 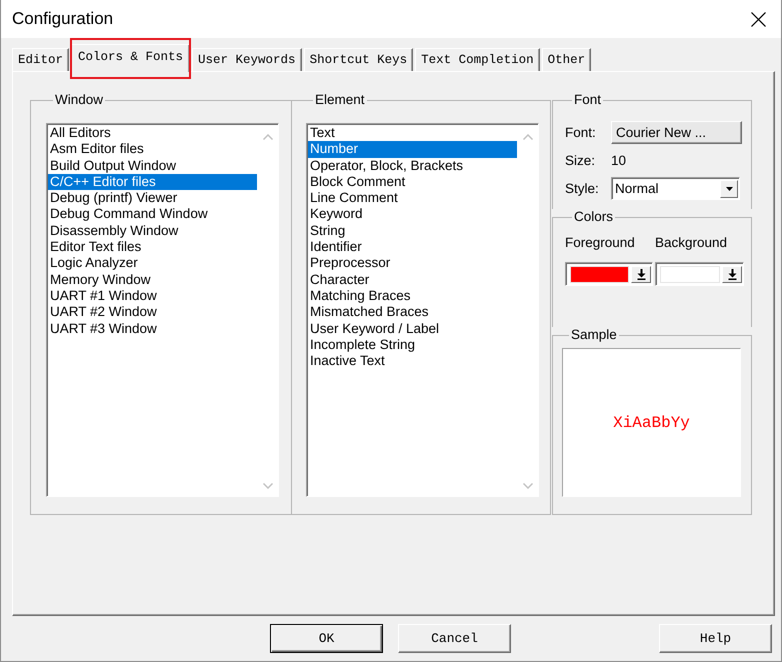 What do you see at coordinates (580, 160) in the screenshot?
I see `size-label: Size:` at bounding box center [580, 160].